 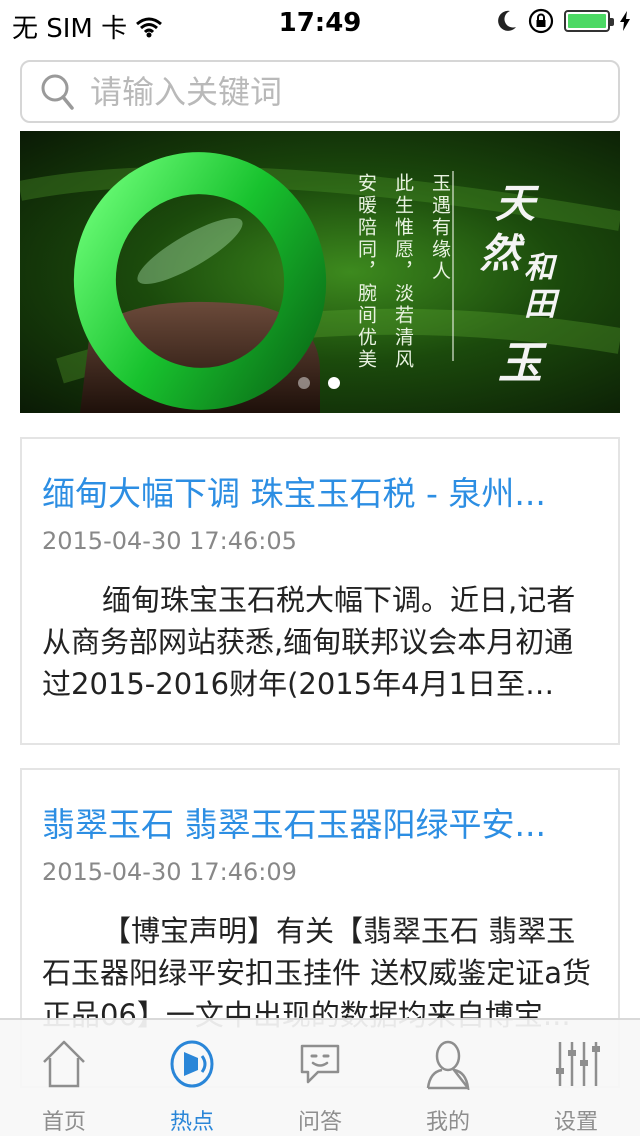 What do you see at coordinates (366, 272) in the screenshot?
I see `banner-line-3: 安暖陪同，腕间优美` at bounding box center [366, 272].